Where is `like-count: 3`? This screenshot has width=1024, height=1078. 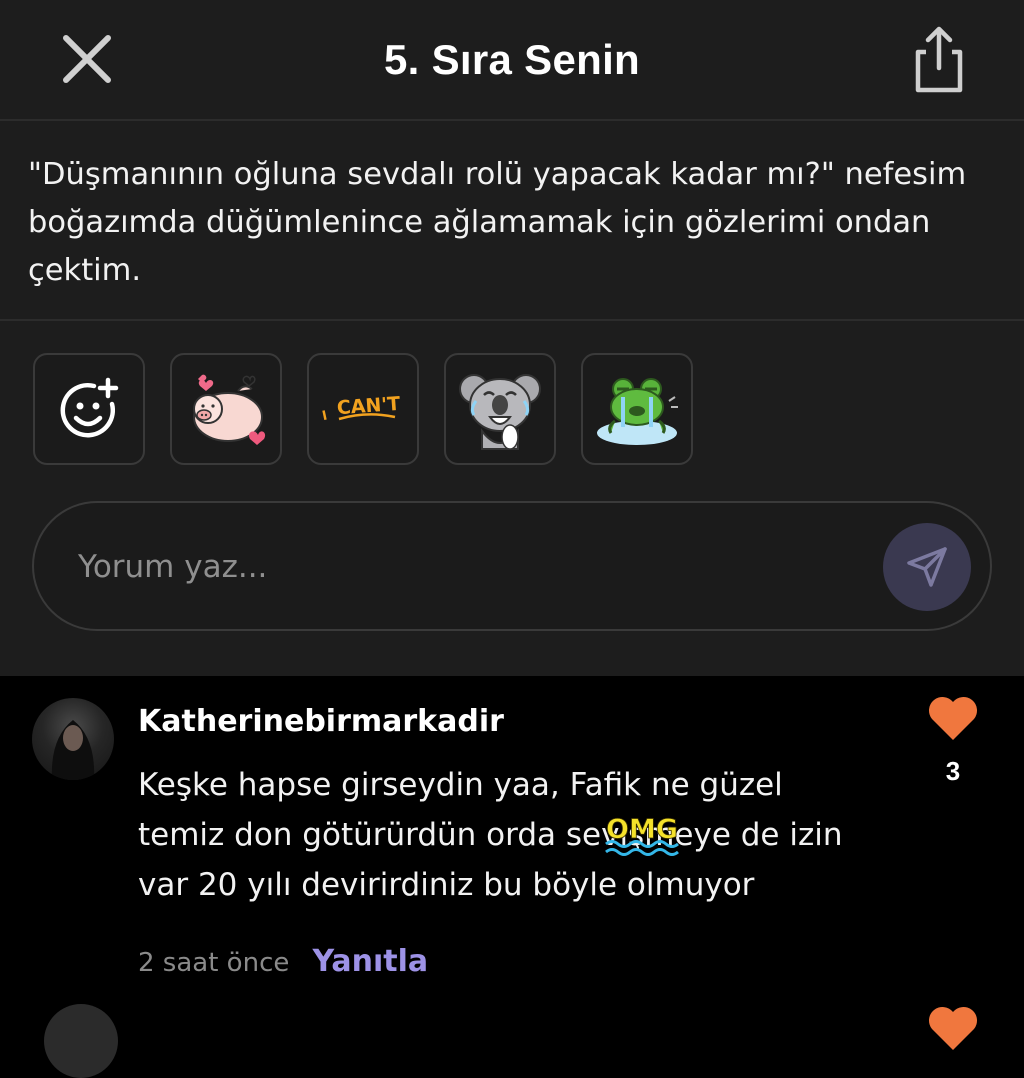 like-count: 3 is located at coordinates (953, 771).